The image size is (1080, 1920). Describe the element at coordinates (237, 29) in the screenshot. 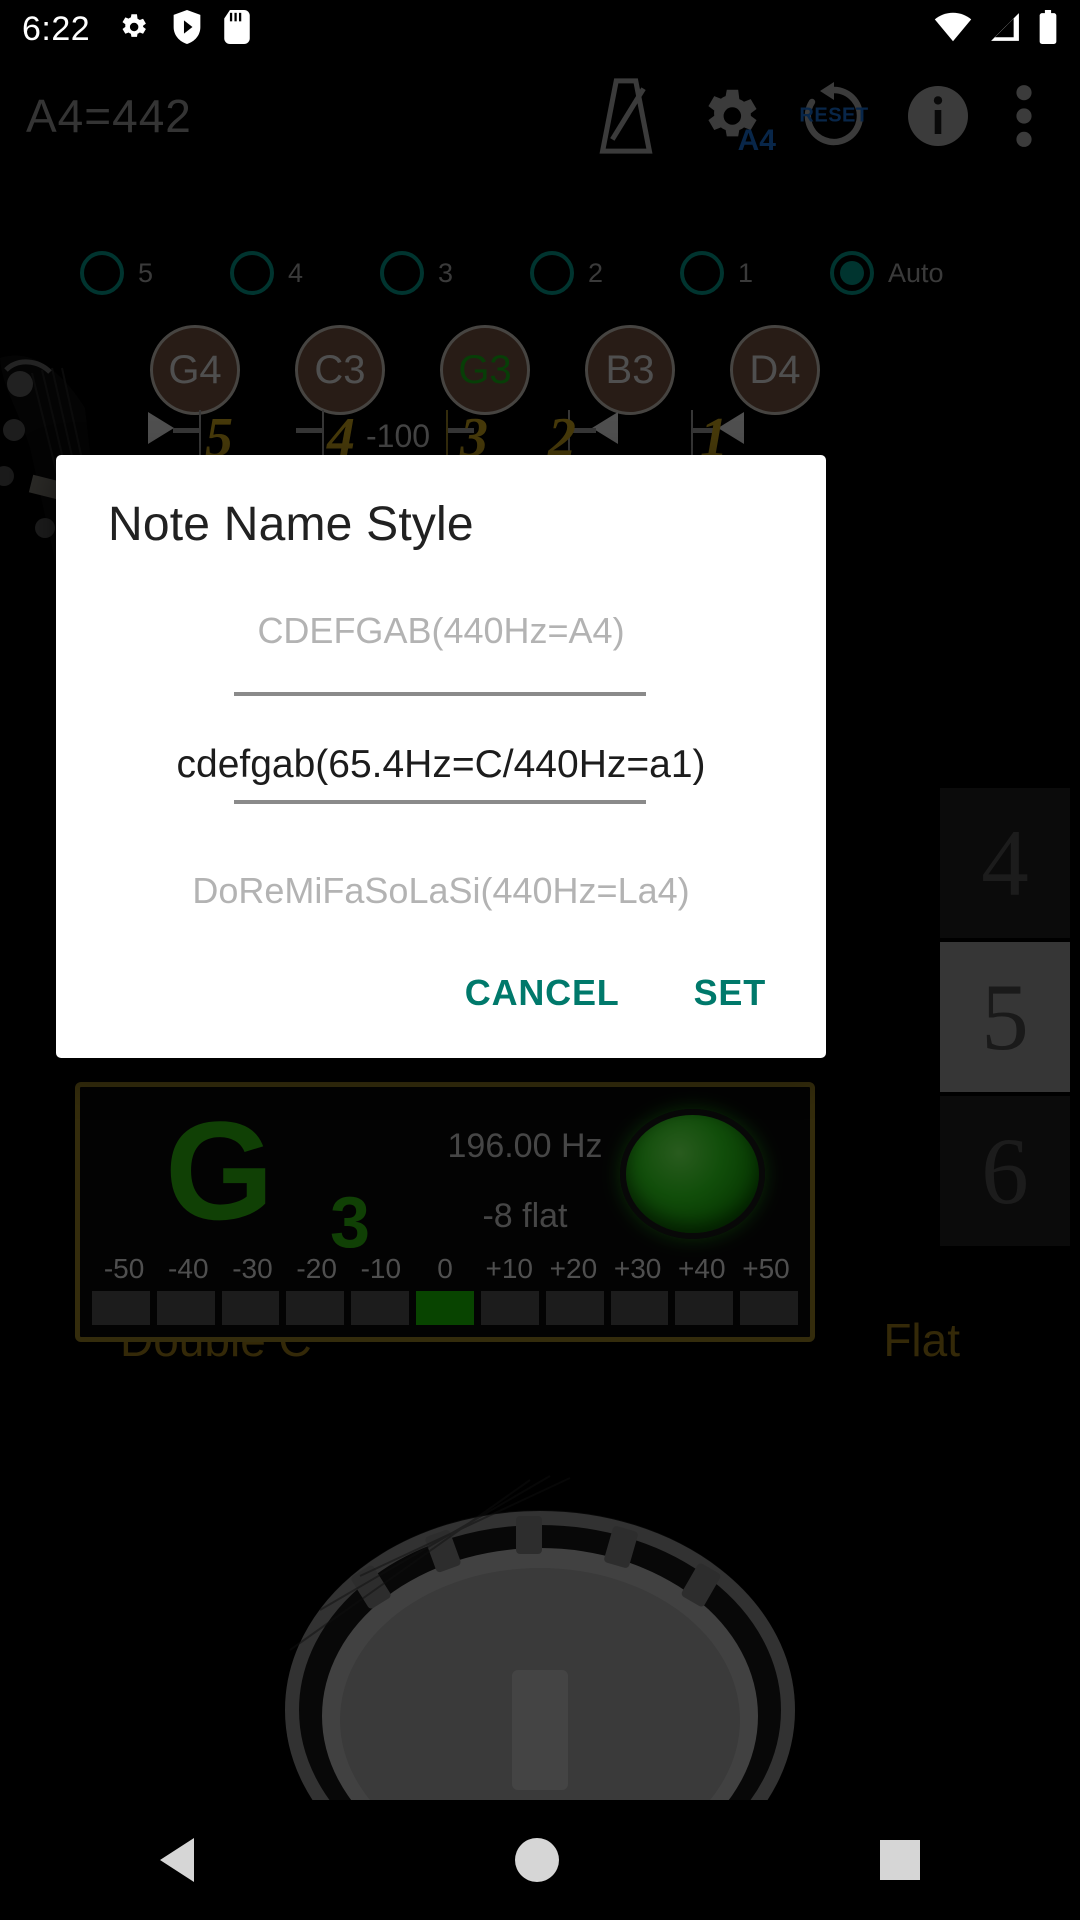

I see `sd-card-icon` at that location.